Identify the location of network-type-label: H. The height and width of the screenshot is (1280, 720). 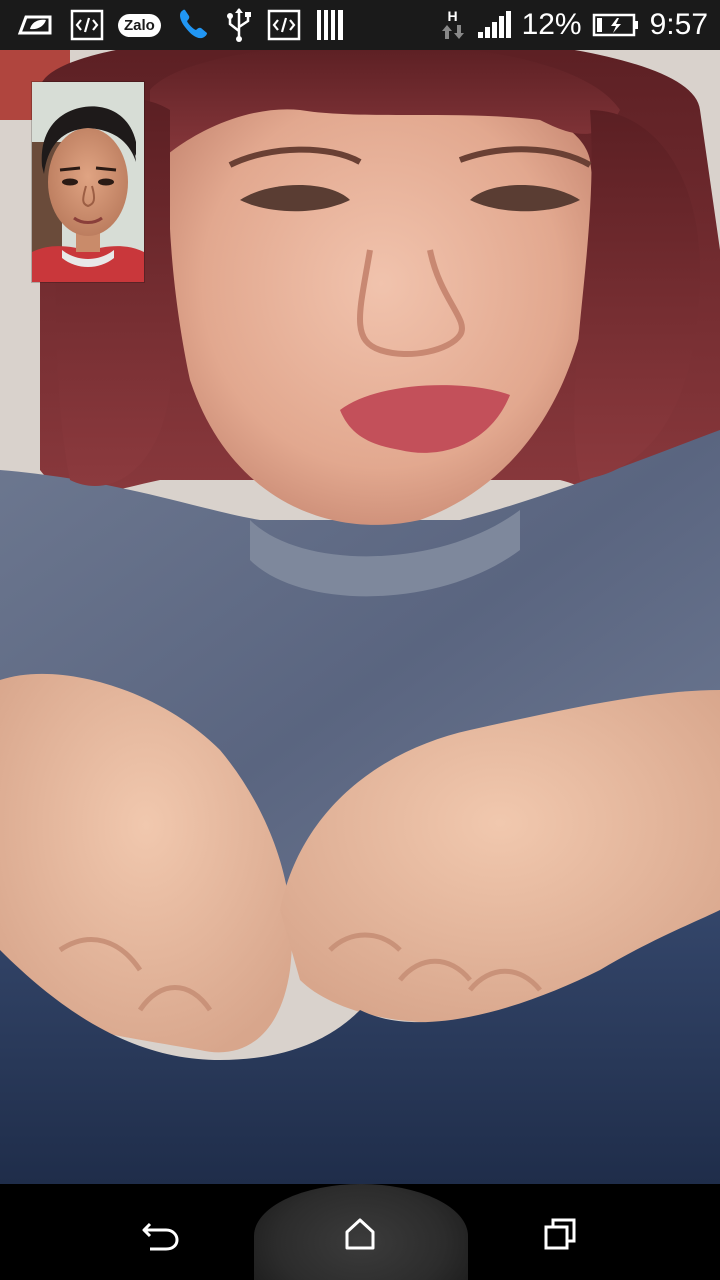
(452, 16).